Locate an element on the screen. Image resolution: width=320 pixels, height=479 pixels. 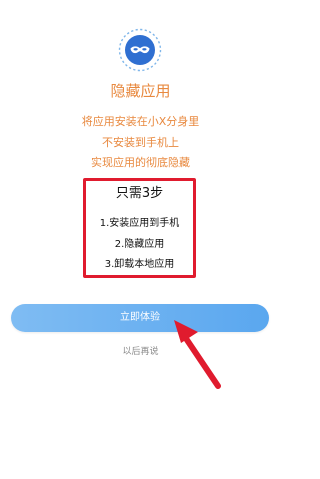
steps-highlight-box: 只需3步 1.安装应用到手机 2.隐藏应用 3.卸载本地应用 is located at coordinates (139, 228).